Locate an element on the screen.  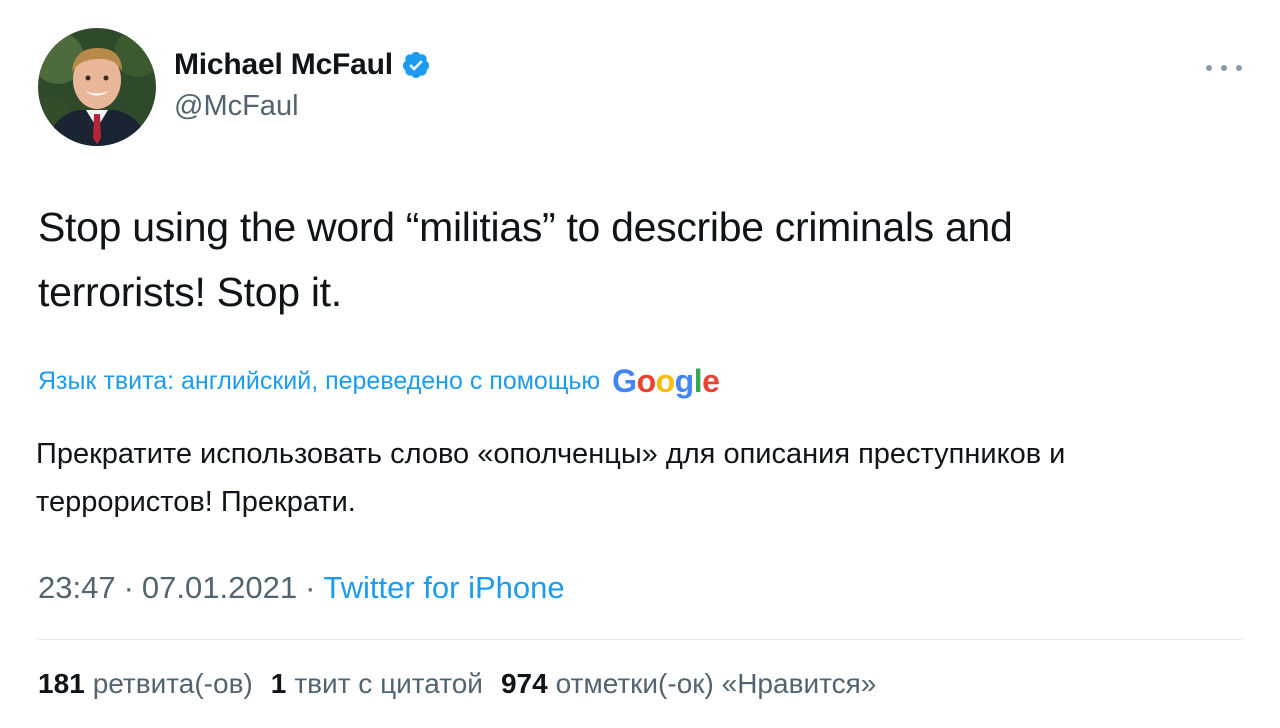
divider is located at coordinates (640, 639).